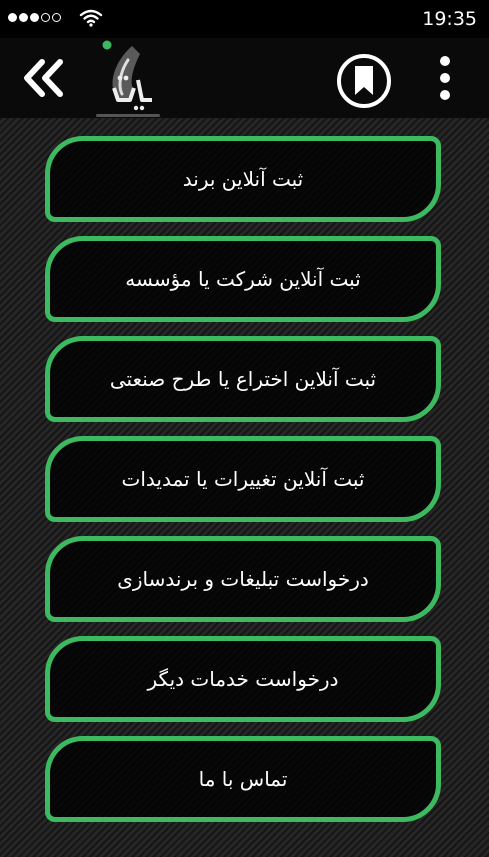 The width and height of the screenshot is (489, 857). I want to click on menu-item-label: درخواست تبلیغات و برندسازی, so click(243, 579).